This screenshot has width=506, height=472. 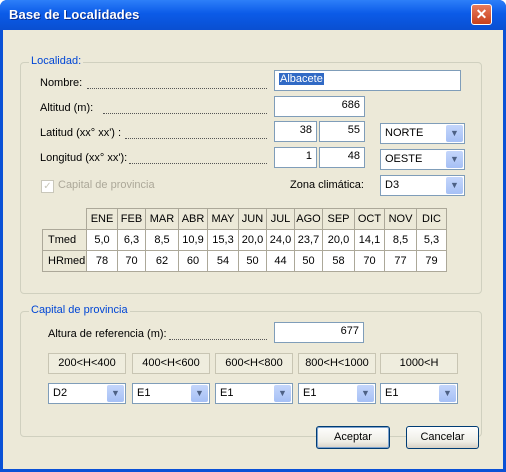 What do you see at coordinates (171, 363) in the screenshot?
I see `range-label: 400<H<600` at bounding box center [171, 363].